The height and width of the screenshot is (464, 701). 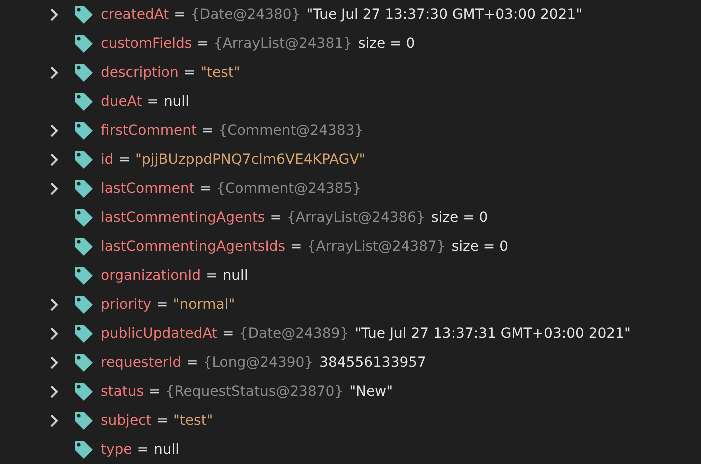 What do you see at coordinates (183, 218) in the screenshot?
I see `variable-name: lastCommentingAgents` at bounding box center [183, 218].